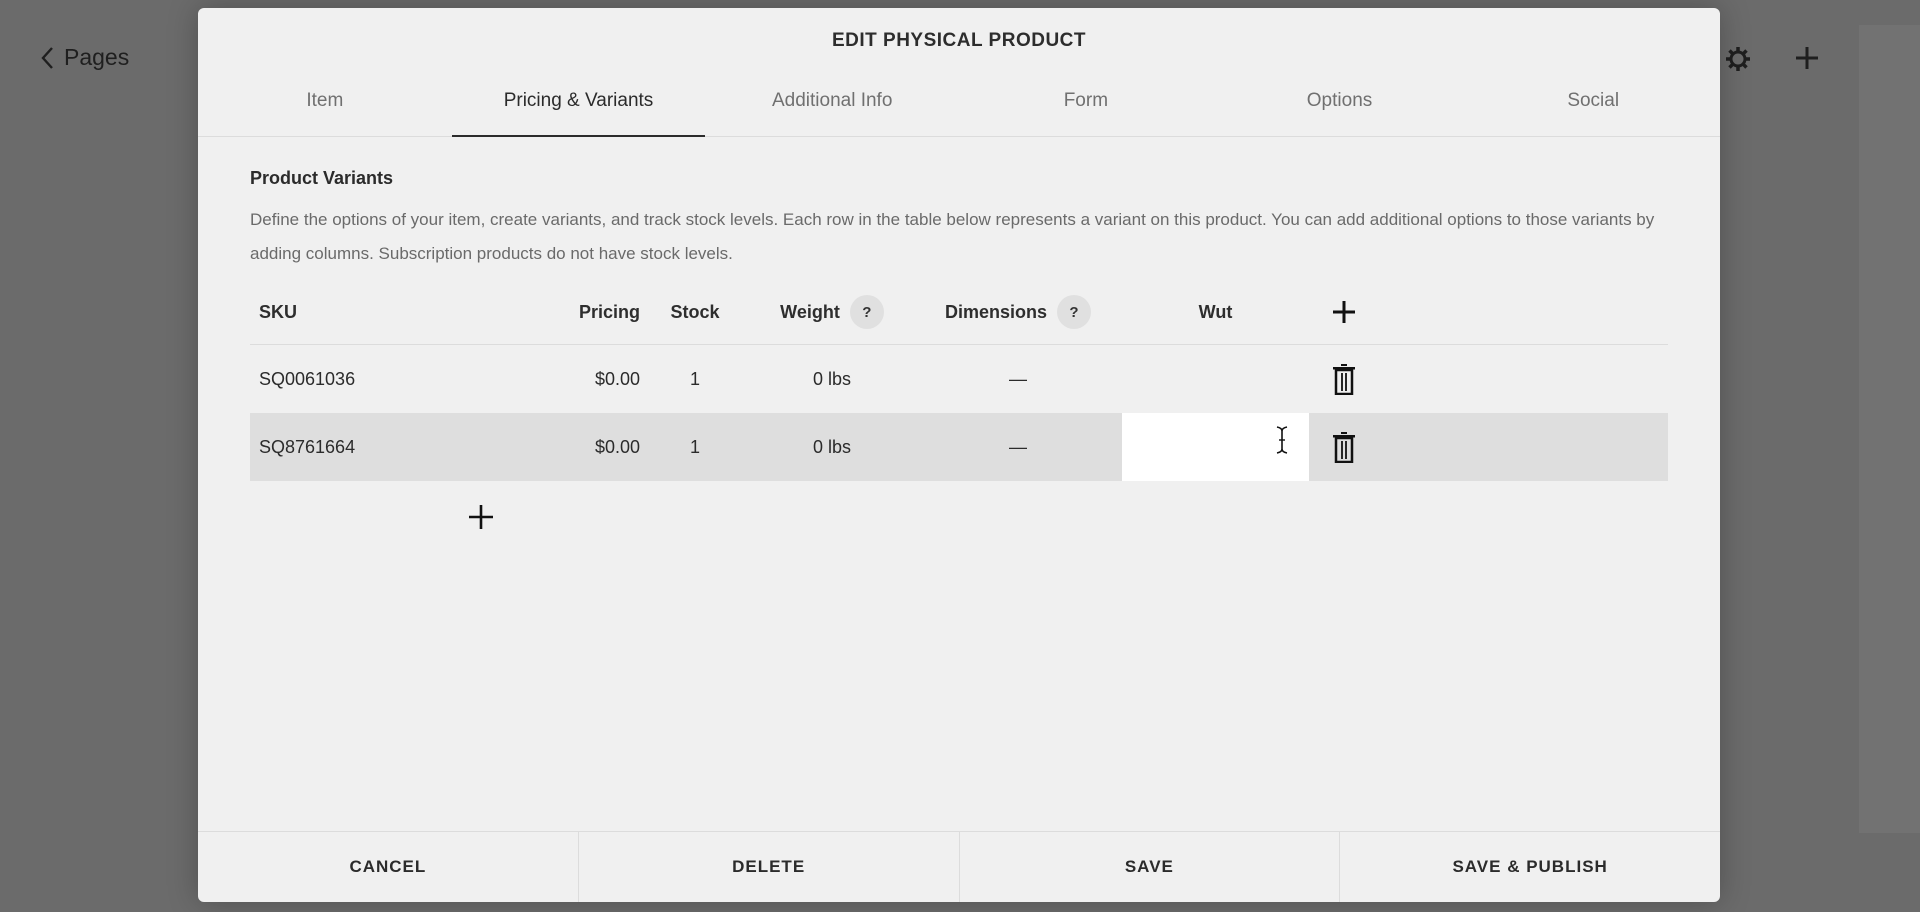 The height and width of the screenshot is (912, 1920). I want to click on chevron-left-icon, so click(47, 57).